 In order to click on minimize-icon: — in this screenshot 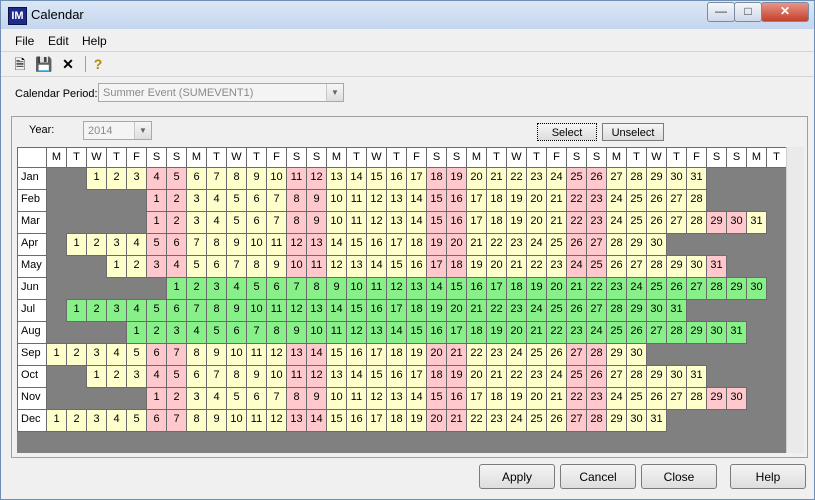, I will do `click(721, 12)`.